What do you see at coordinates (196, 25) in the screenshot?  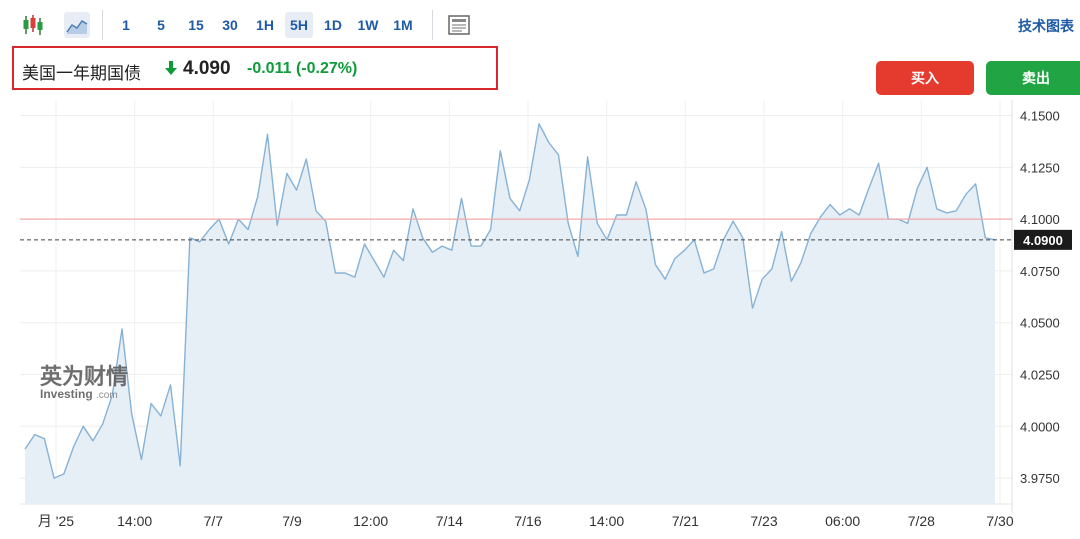 I see `interval-15: 15` at bounding box center [196, 25].